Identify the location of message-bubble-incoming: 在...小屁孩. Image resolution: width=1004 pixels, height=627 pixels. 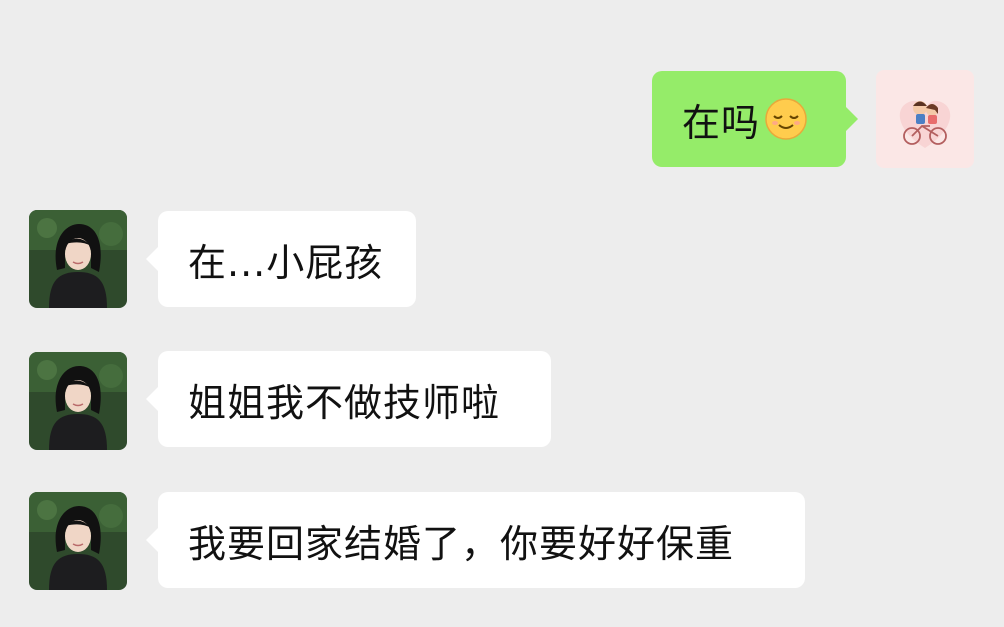
(281, 259).